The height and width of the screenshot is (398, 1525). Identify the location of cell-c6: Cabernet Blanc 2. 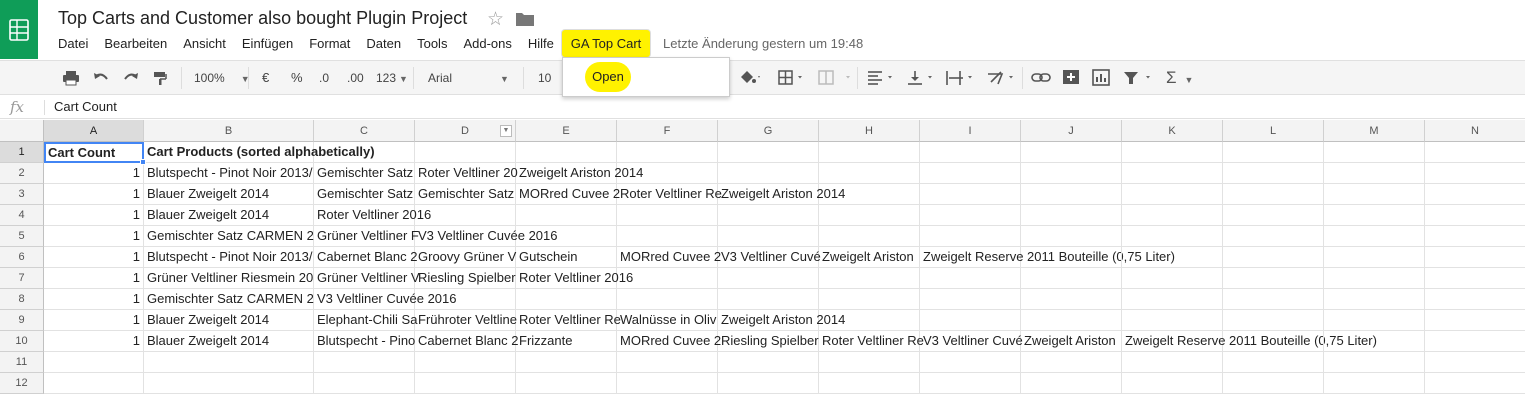
(365, 257).